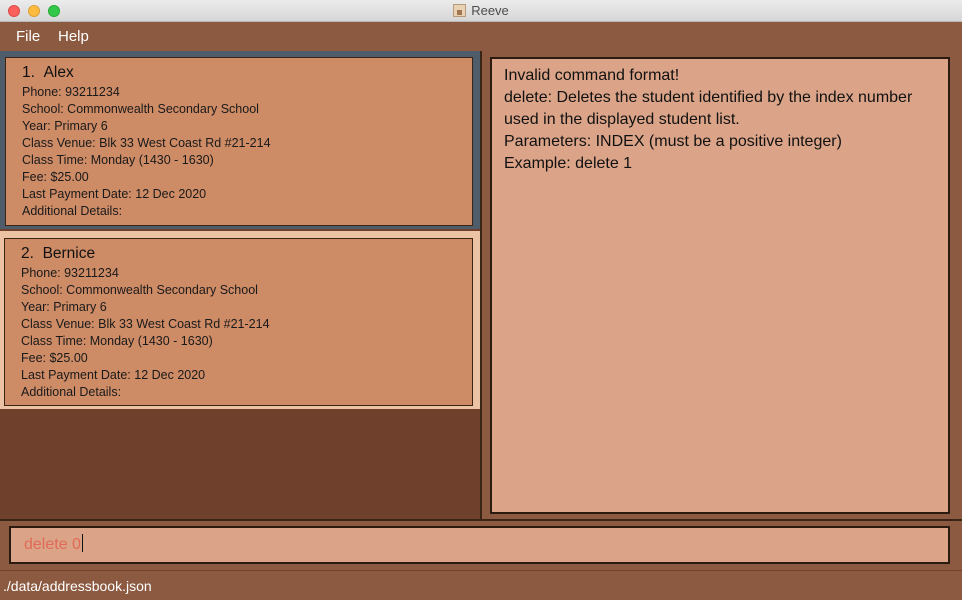 Image resolution: width=962 pixels, height=600 pixels. Describe the element at coordinates (77, 586) in the screenshot. I see `save-location: ./data/addressbook.json` at that location.